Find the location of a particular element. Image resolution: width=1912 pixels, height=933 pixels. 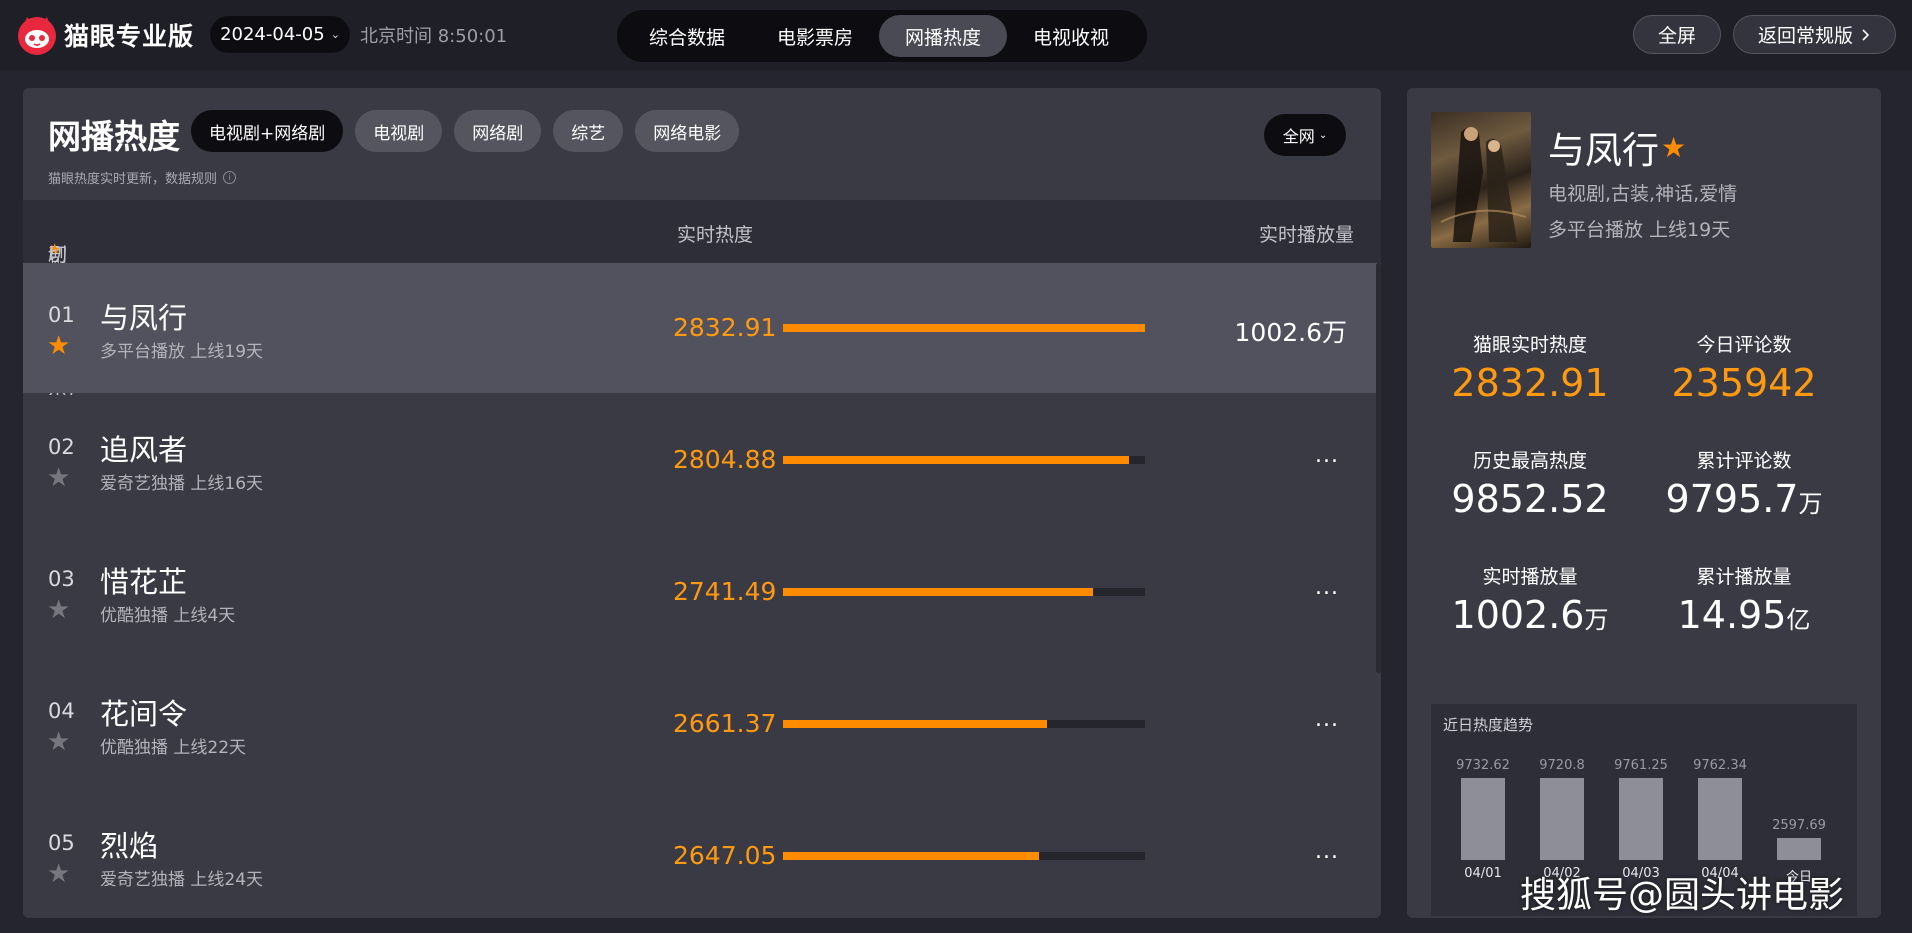

stat-value: 1002.6万 is located at coordinates (1530, 615).